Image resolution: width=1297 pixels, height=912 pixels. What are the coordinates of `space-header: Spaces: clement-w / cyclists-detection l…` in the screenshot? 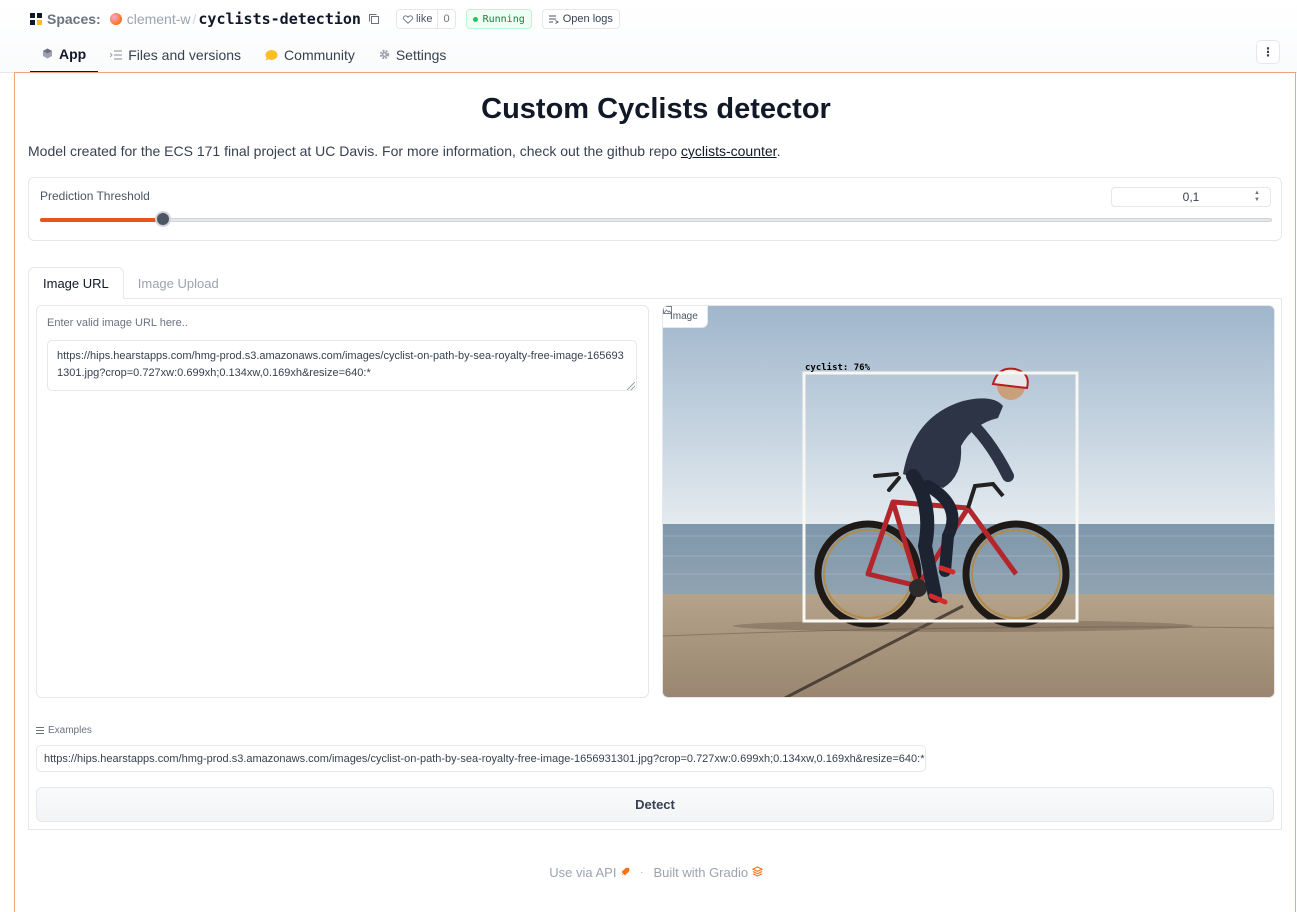 It's located at (648, 36).